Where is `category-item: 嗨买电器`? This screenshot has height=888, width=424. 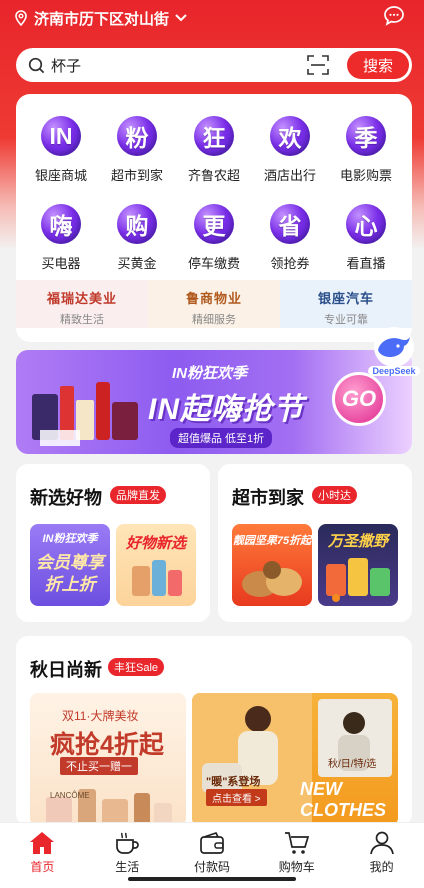
category-item: 嗨买电器 is located at coordinates (61, 238).